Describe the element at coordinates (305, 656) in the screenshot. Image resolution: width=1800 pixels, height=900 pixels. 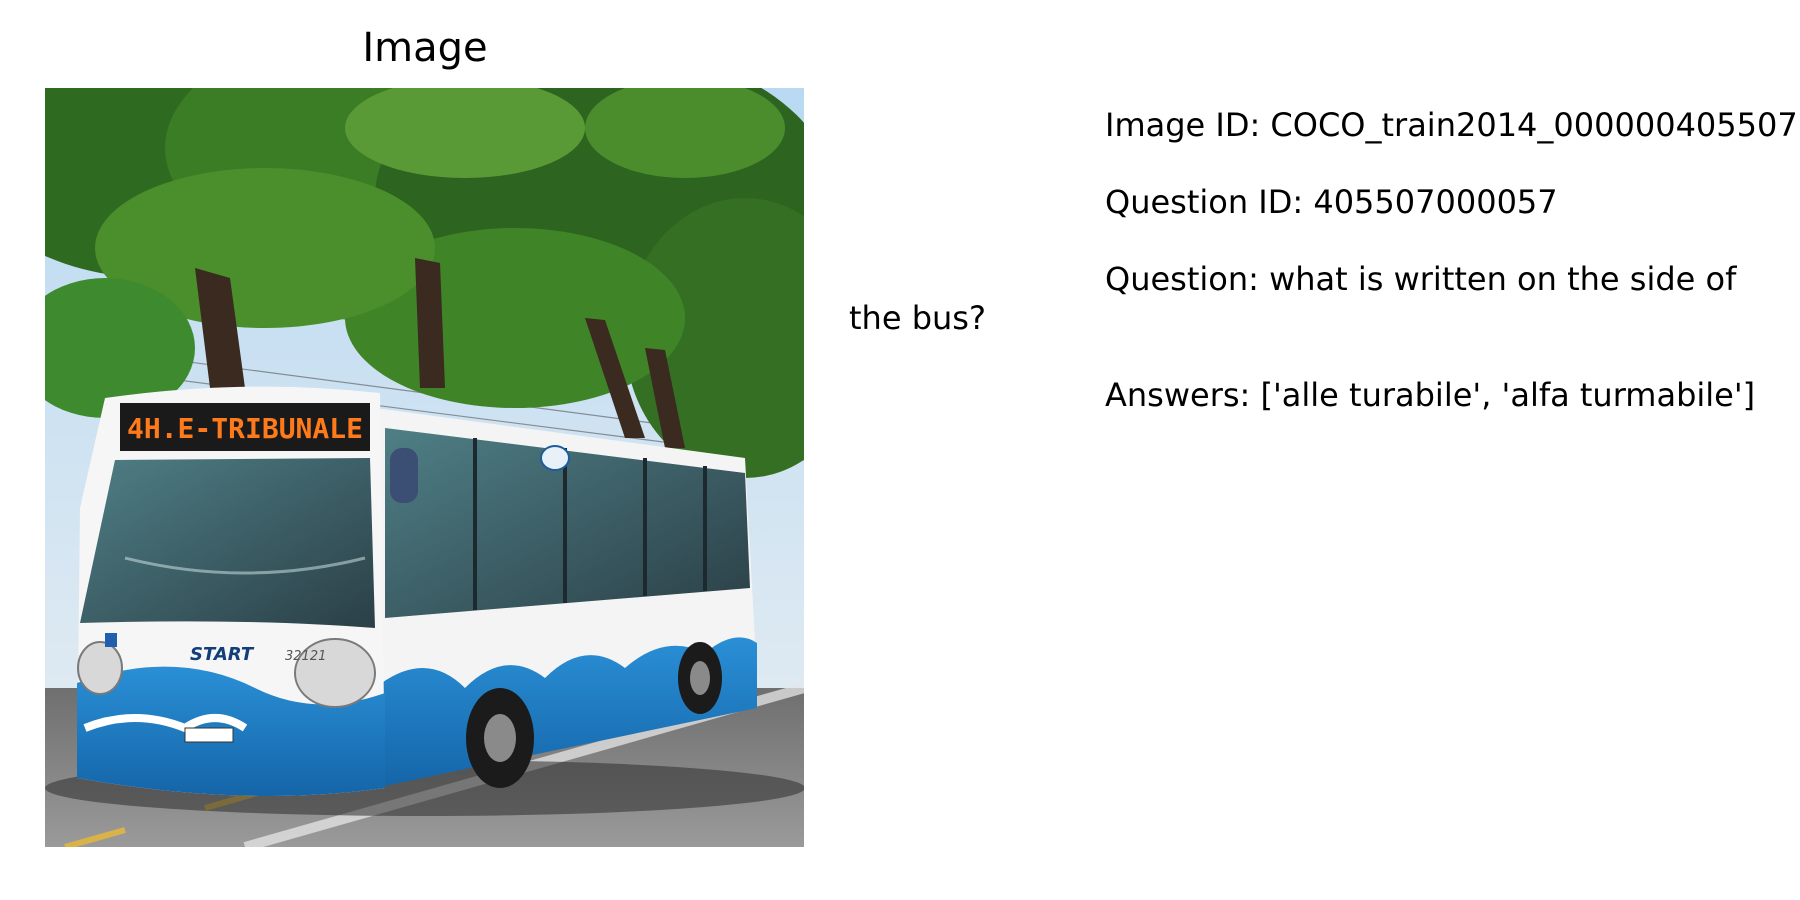
I see `bus-fleet-number: 32121` at that location.